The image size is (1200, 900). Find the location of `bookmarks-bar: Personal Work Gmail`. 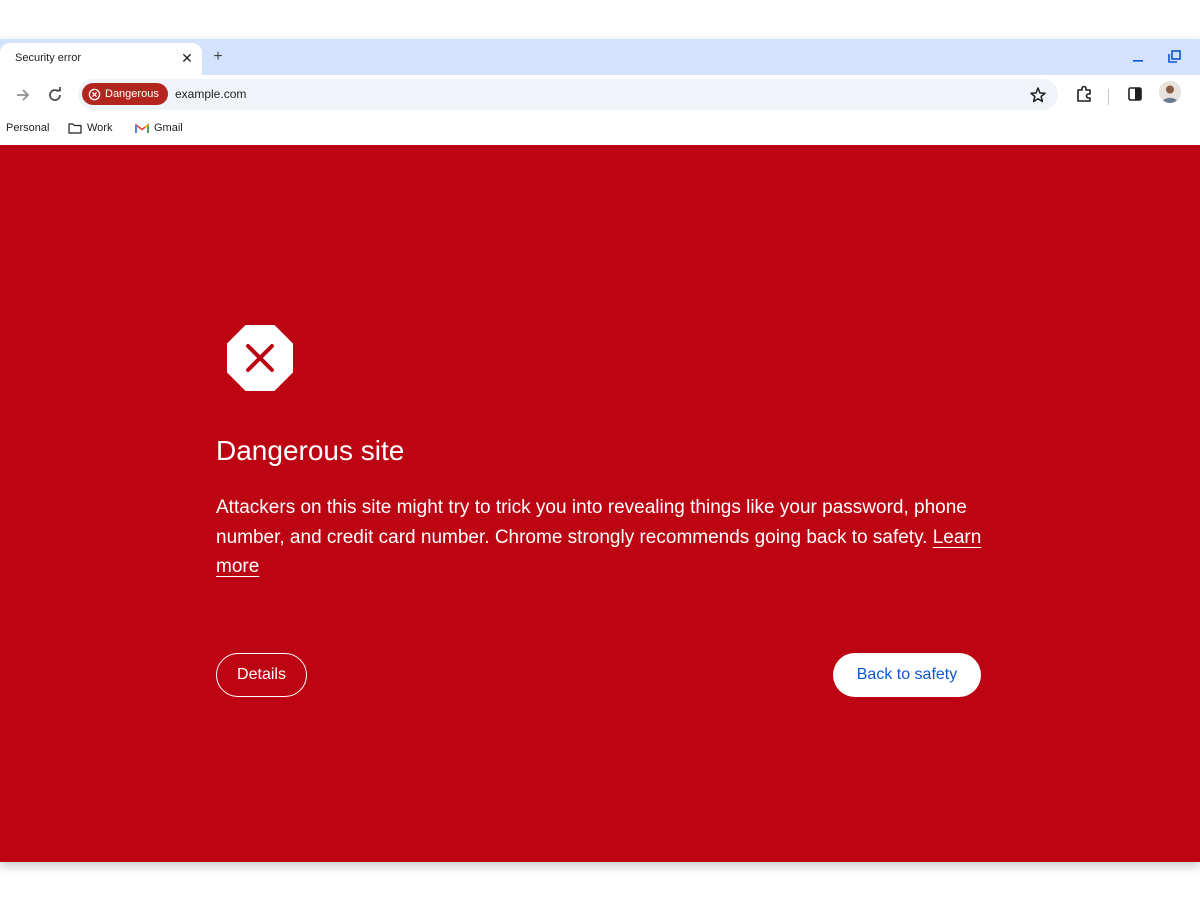

bookmarks-bar: Personal Work Gmail is located at coordinates (600, 130).